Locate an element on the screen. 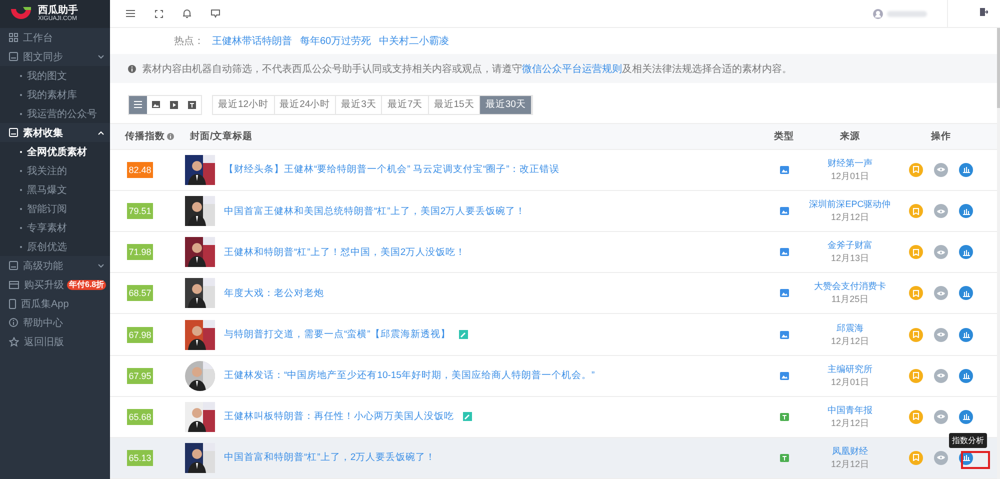 This screenshot has height=479, width=1000. chat-icon is located at coordinates (215, 13).